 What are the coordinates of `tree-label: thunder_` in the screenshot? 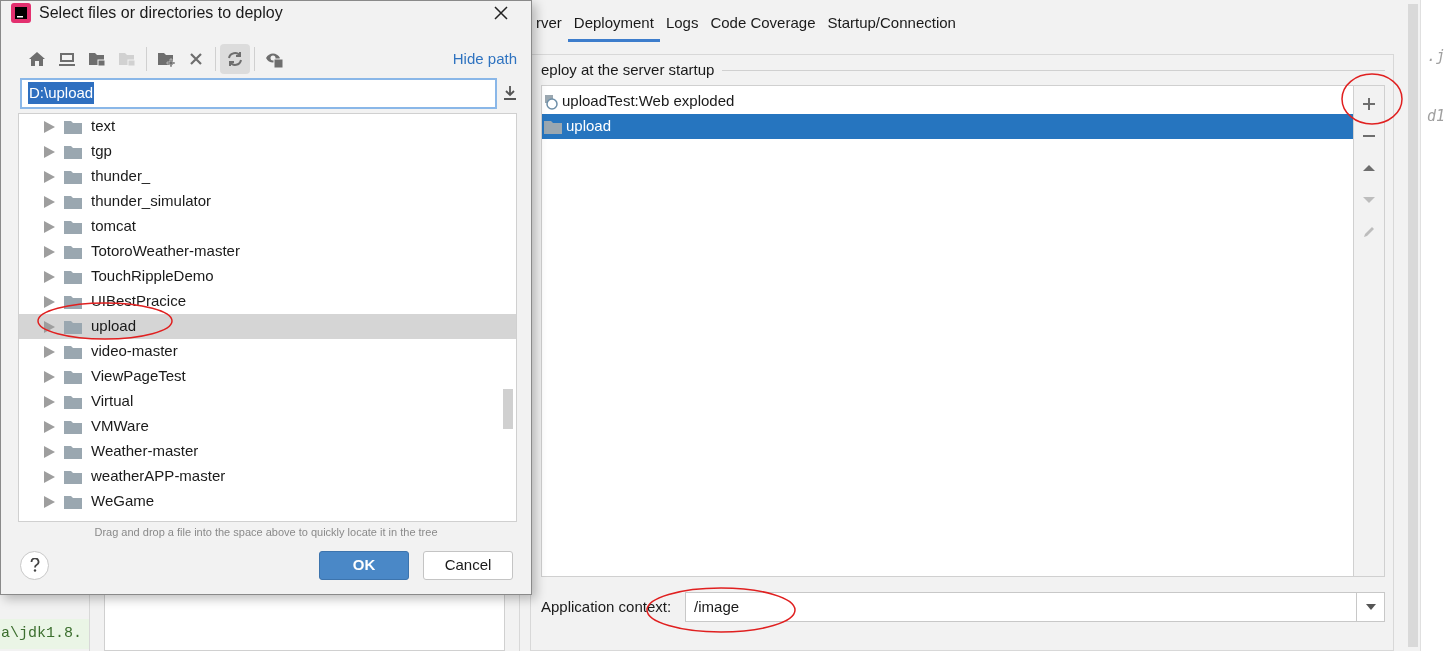 It's located at (121, 176).